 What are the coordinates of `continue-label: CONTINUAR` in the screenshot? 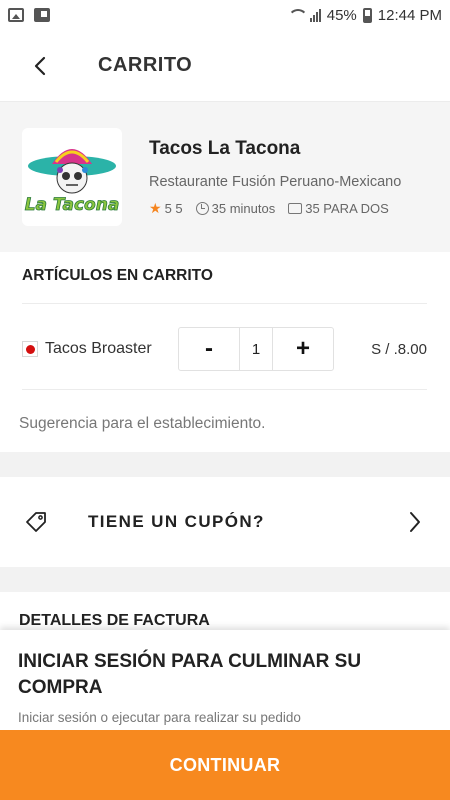 It's located at (225, 764).